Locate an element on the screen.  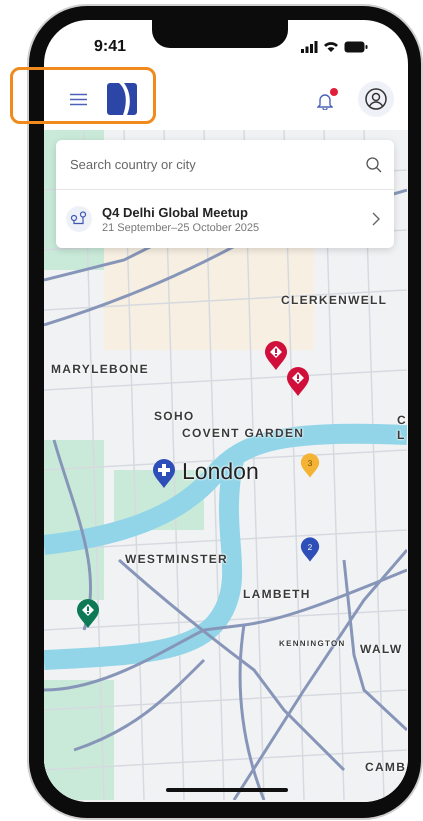
district-label: SOHO is located at coordinates (174, 416).